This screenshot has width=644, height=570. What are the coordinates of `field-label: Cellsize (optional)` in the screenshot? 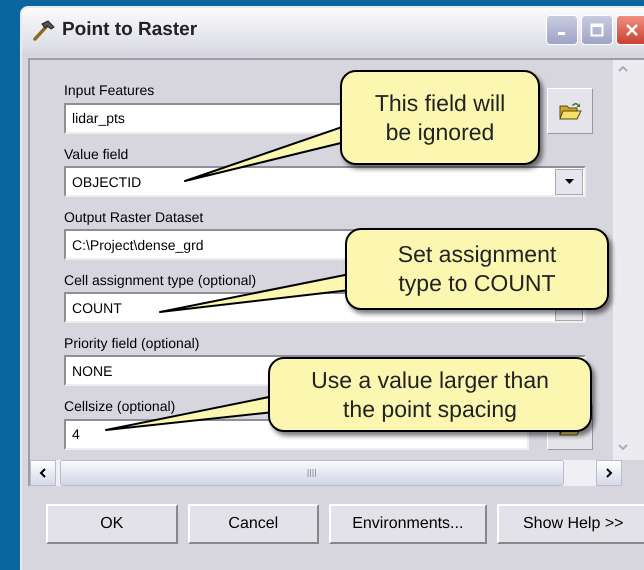 It's located at (120, 406).